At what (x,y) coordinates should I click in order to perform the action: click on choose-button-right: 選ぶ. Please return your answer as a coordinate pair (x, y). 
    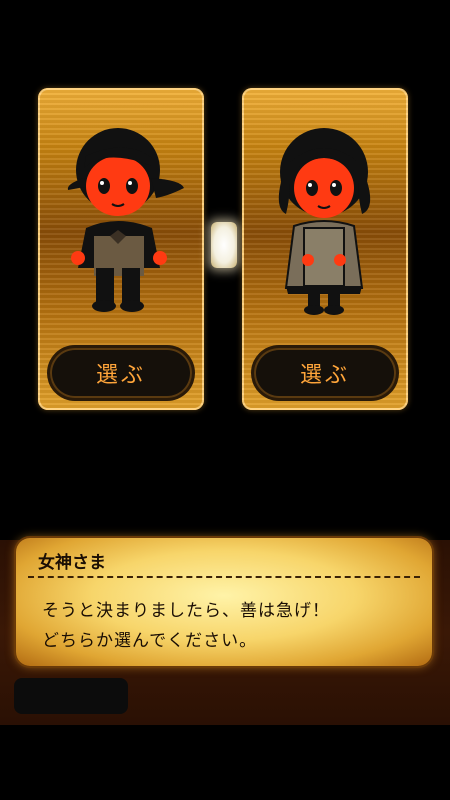
    Looking at the image, I should click on (325, 373).